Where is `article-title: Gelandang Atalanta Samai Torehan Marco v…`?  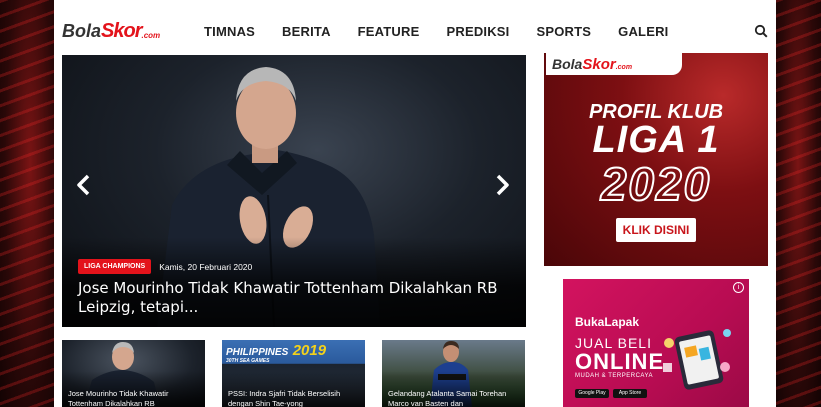
article-title: Gelandang Atalanta Samai Torehan Marco v… is located at coordinates (455, 398).